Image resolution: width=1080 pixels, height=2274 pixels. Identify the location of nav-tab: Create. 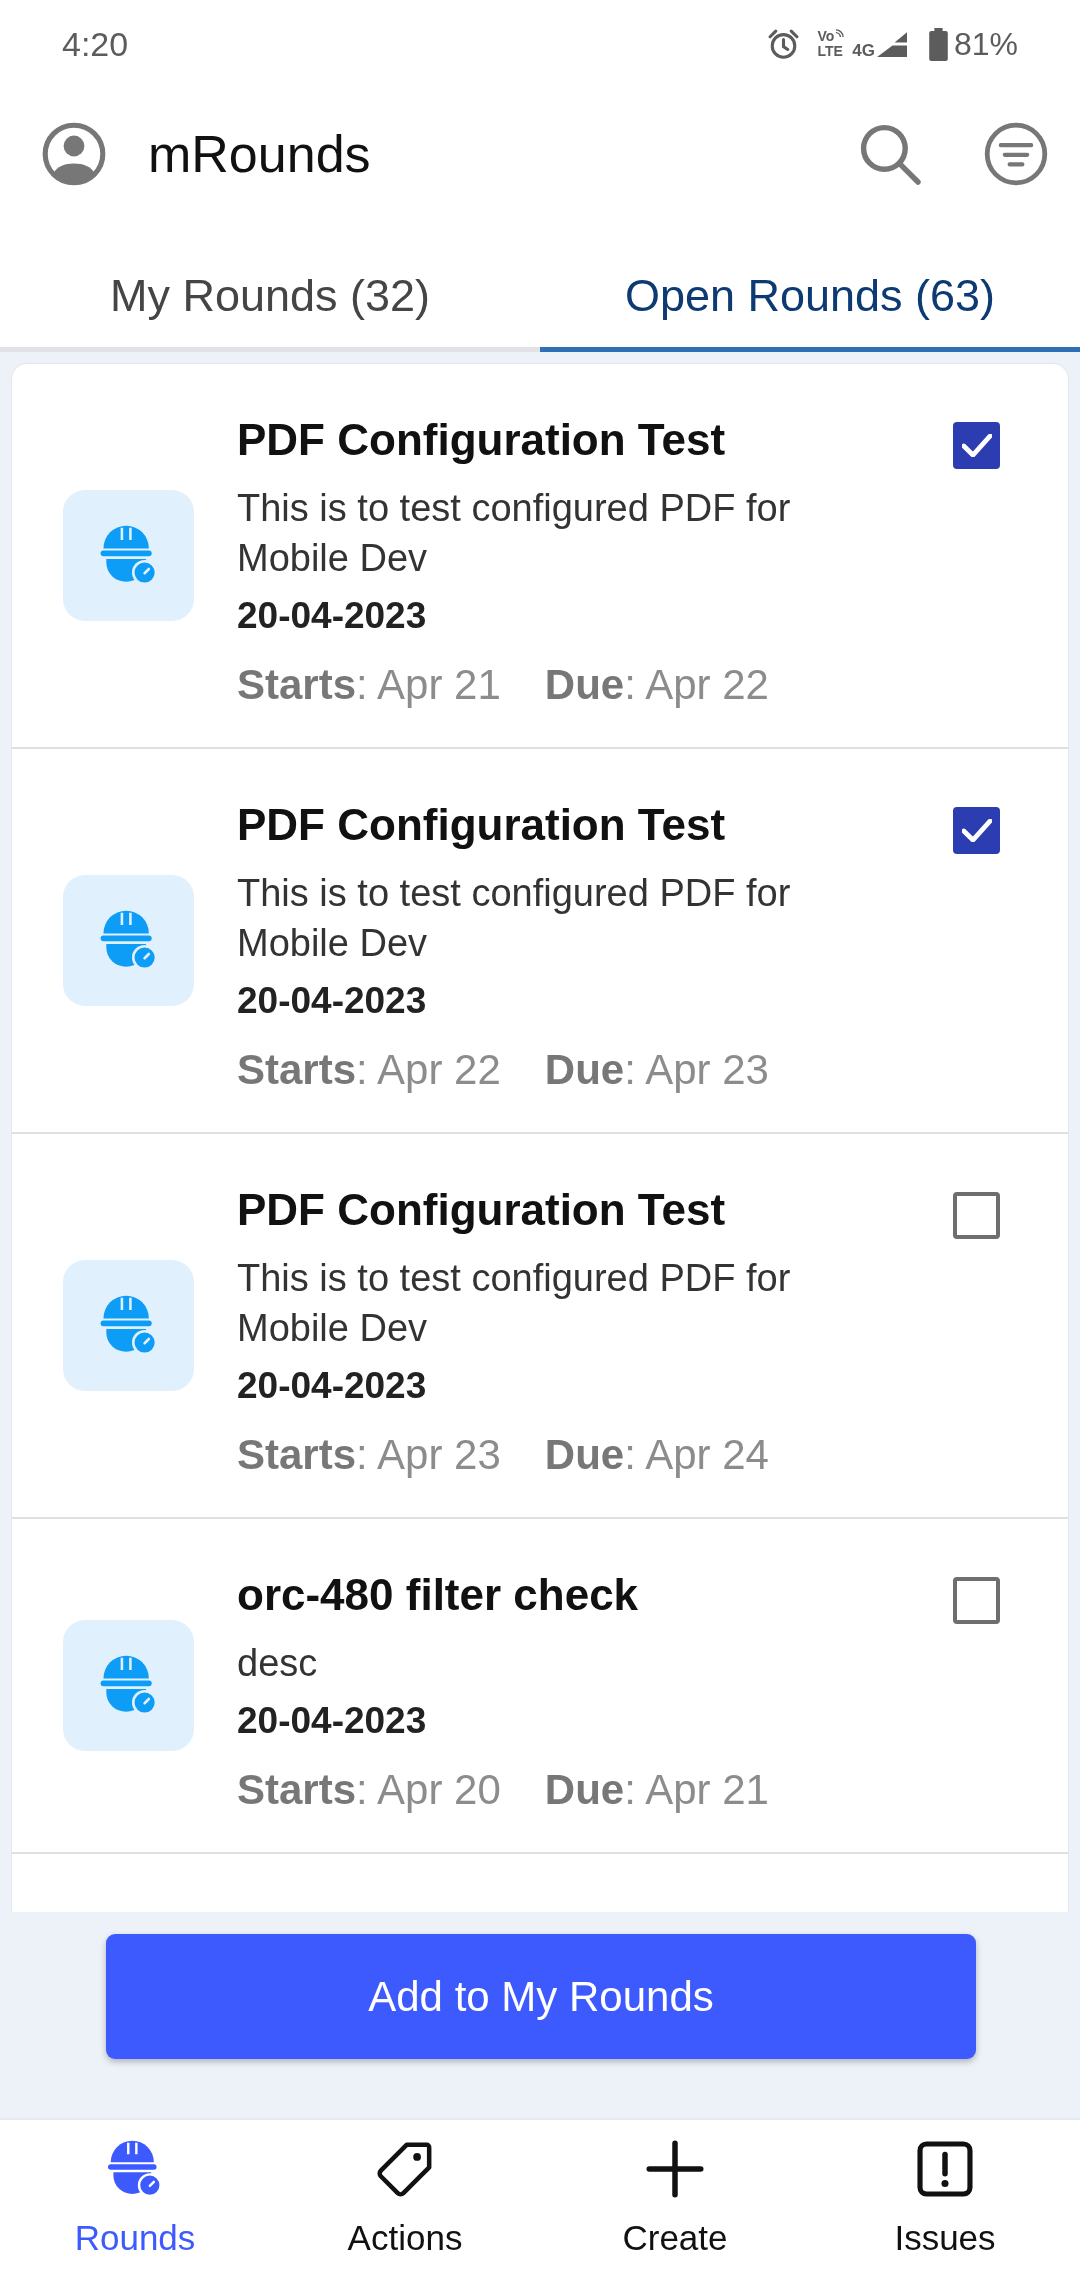
(675, 2197).